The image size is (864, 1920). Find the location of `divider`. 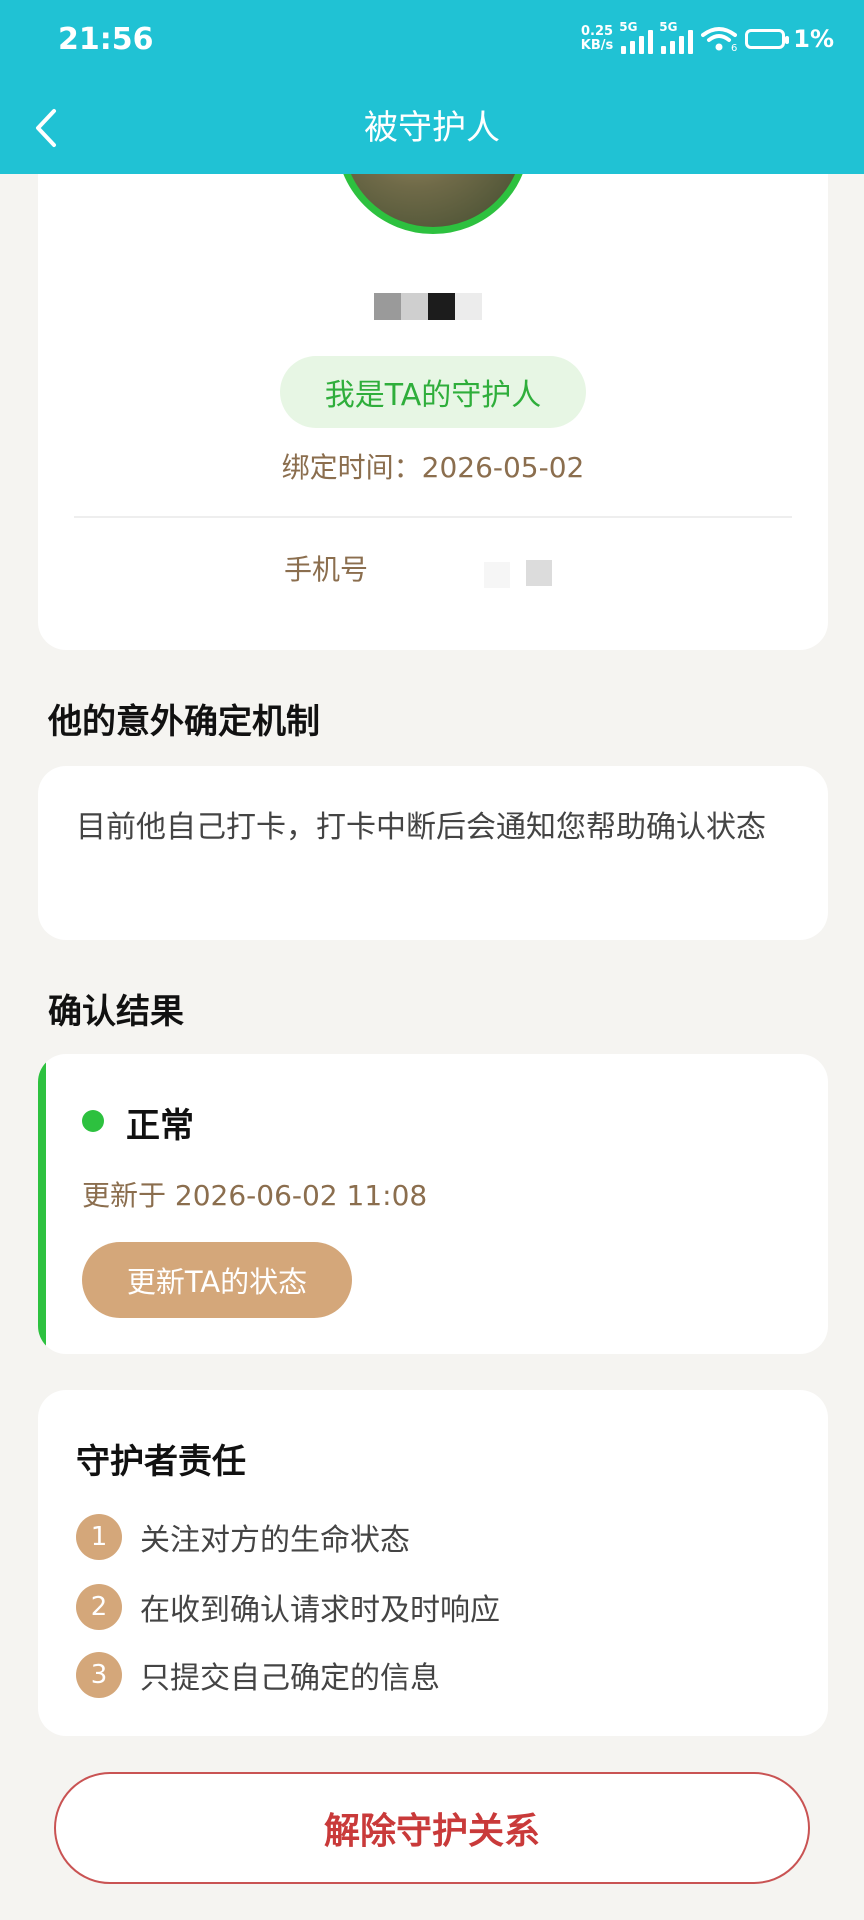

divider is located at coordinates (433, 517).